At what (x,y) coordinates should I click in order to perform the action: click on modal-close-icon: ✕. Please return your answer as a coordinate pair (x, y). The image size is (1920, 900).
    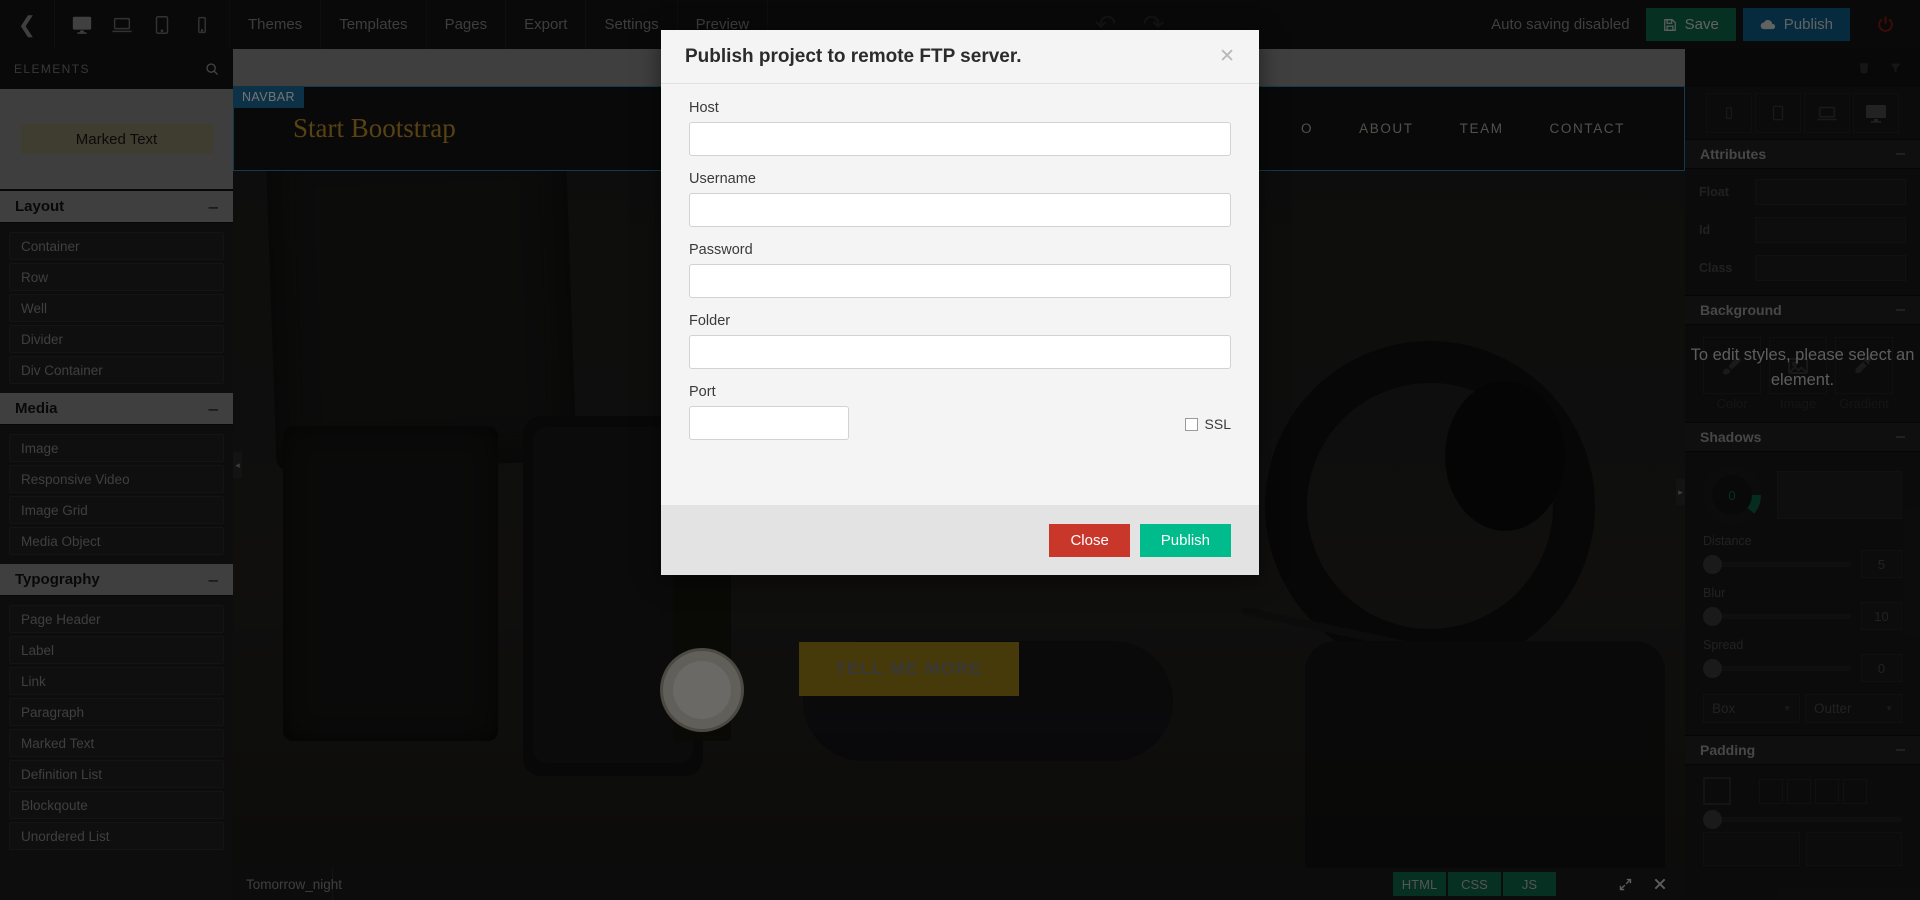
    Looking at the image, I should click on (1227, 56).